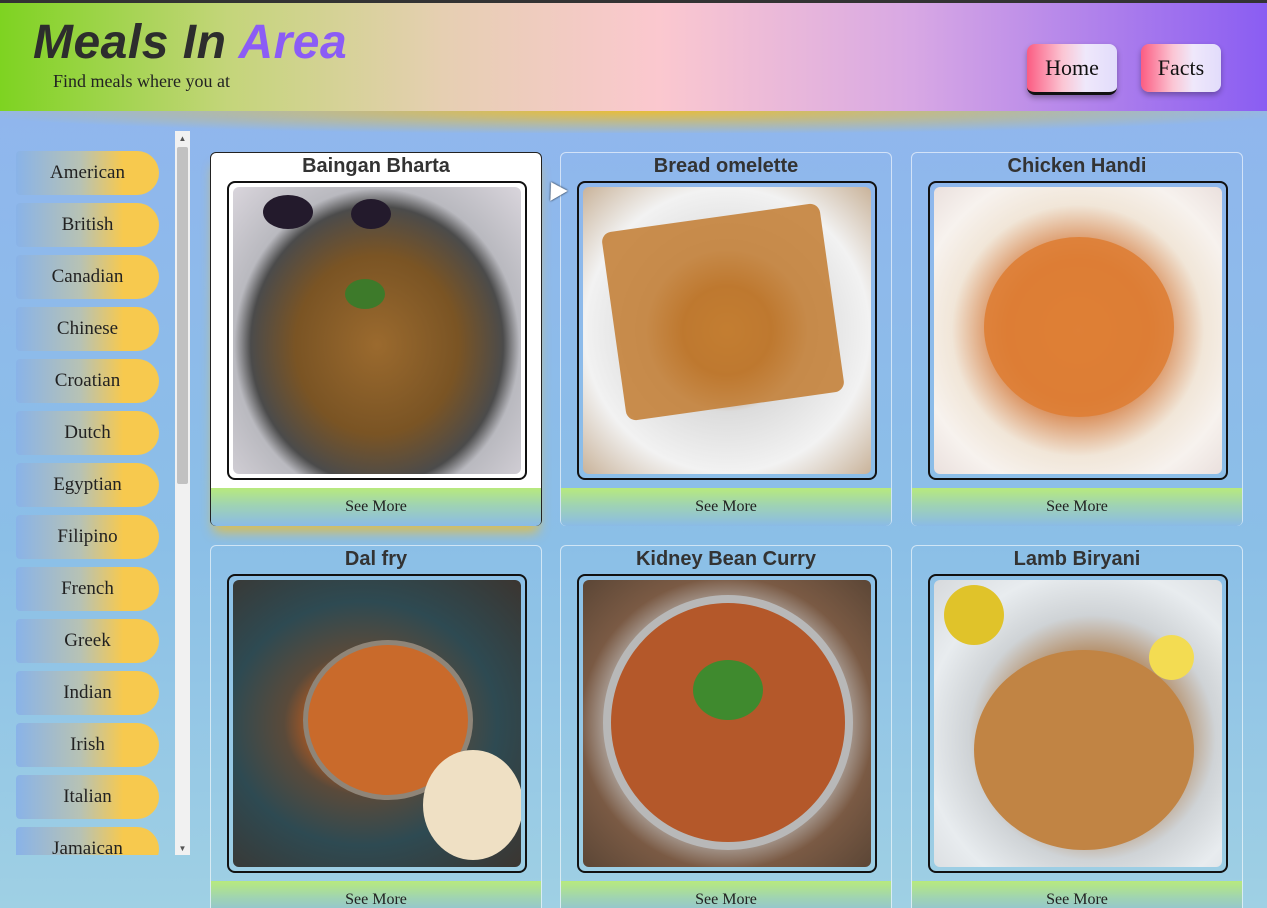  Describe the element at coordinates (182, 493) in the screenshot. I see `sidebar-scrollbar: ▲ ▼` at that location.